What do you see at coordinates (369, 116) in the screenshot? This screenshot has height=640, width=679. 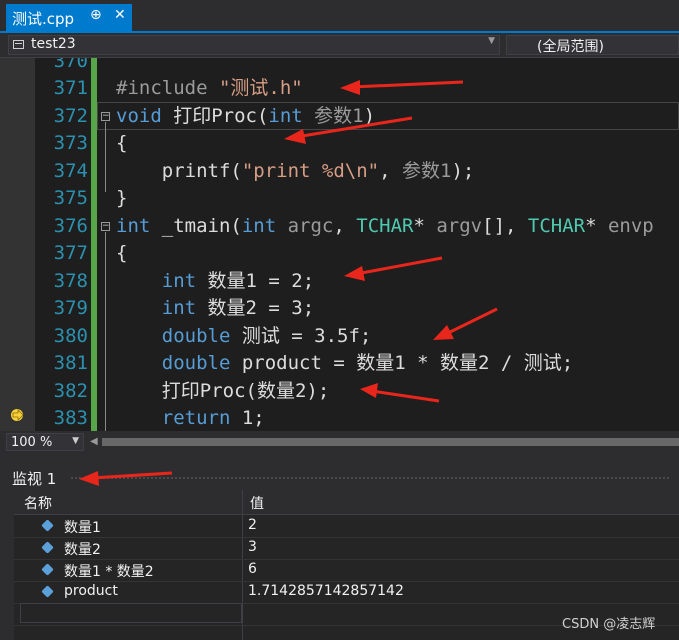 I see `paren: )` at bounding box center [369, 116].